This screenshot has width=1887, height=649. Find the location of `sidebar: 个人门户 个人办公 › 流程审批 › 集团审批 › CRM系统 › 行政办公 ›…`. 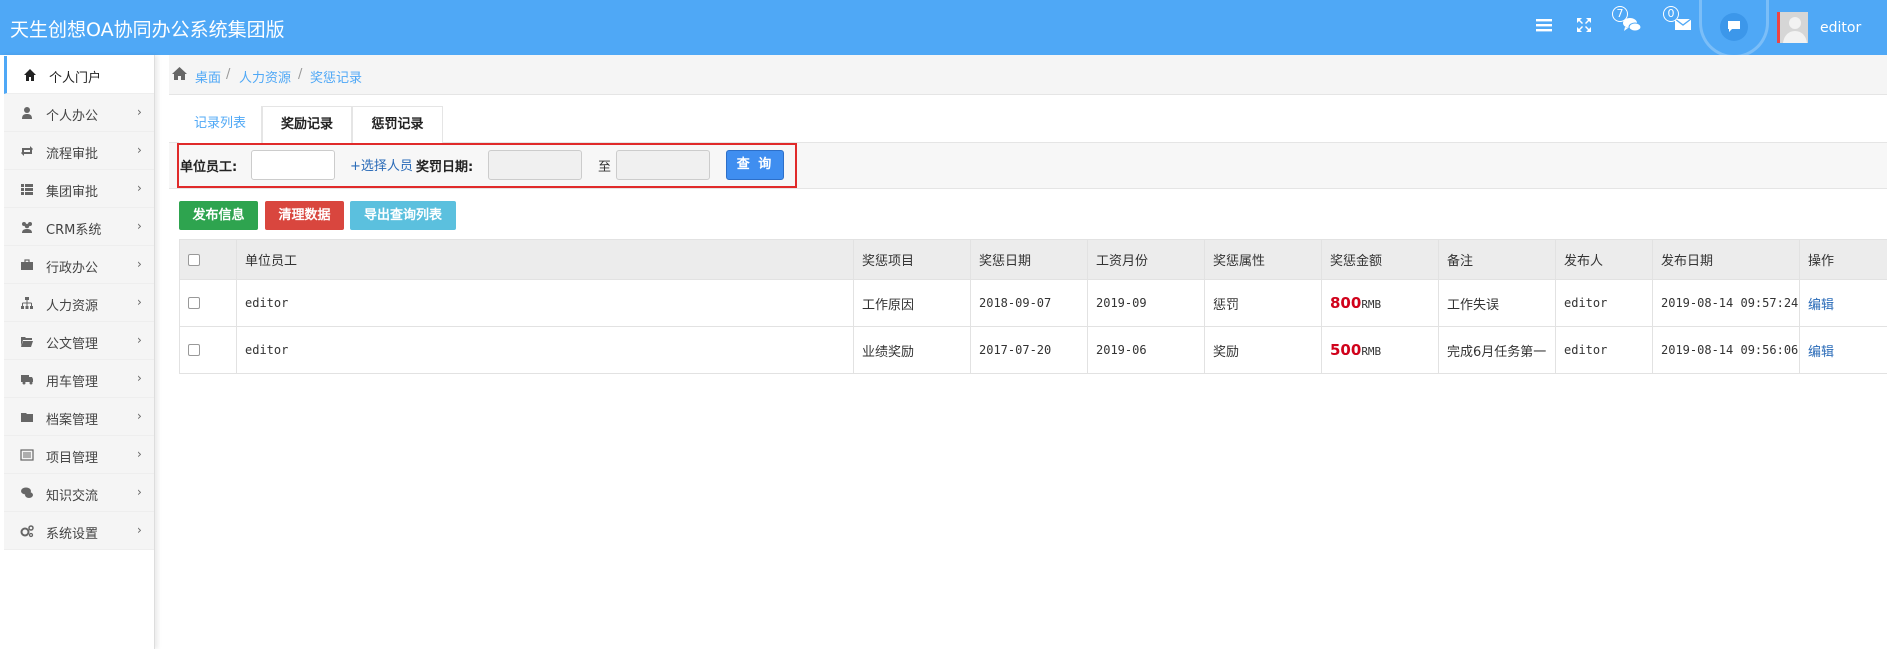

sidebar: 个人门户 个人办公 › 流程审批 › 集团审批 › CRM系统 › 行政办公 ›… is located at coordinates (77, 352).